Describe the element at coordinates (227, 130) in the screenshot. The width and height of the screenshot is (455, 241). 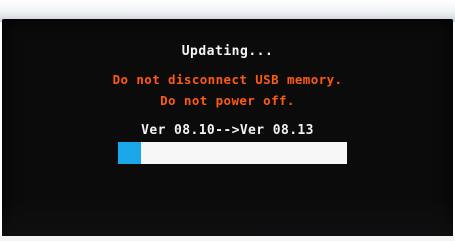
I see `version-upgrade-text: Ver 08.10-->Ver 08.13` at that location.